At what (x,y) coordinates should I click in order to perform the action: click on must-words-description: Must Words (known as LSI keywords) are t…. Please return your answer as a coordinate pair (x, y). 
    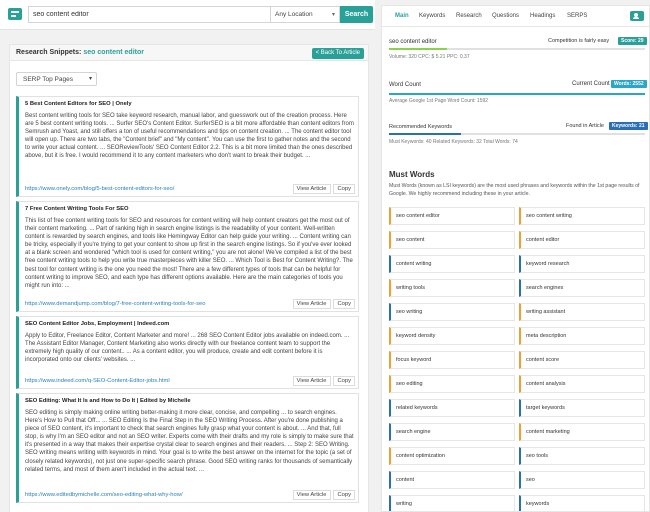
    Looking at the image, I should click on (514, 190).